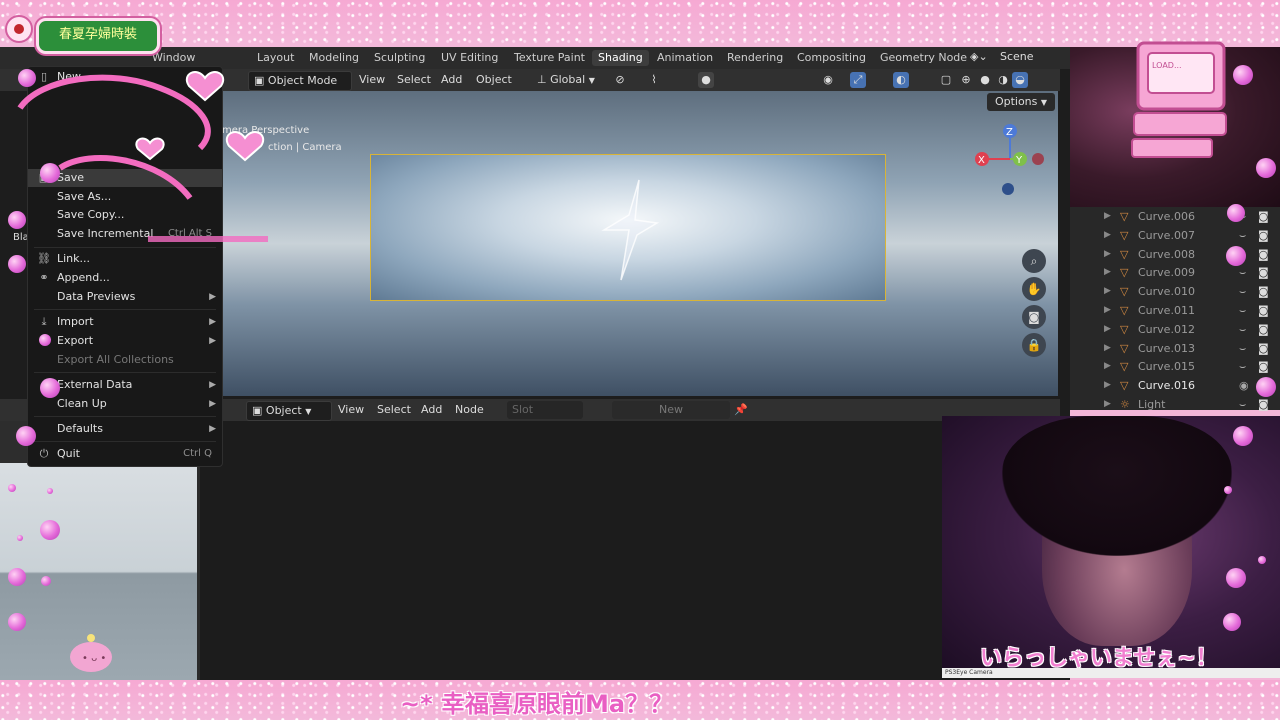 The image size is (1280, 720). Describe the element at coordinates (289, 411) in the screenshot. I see `object-type-dropdown: ▣ Object ▼` at that location.